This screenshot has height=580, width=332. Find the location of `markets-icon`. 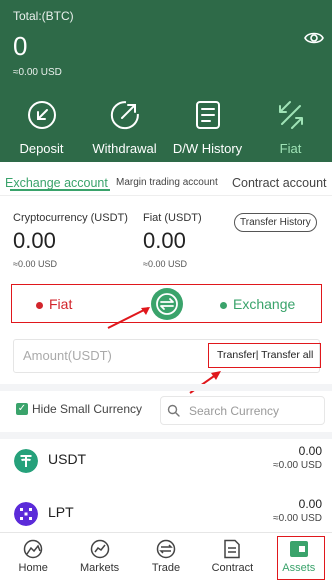

markets-icon is located at coordinates (99, 549).